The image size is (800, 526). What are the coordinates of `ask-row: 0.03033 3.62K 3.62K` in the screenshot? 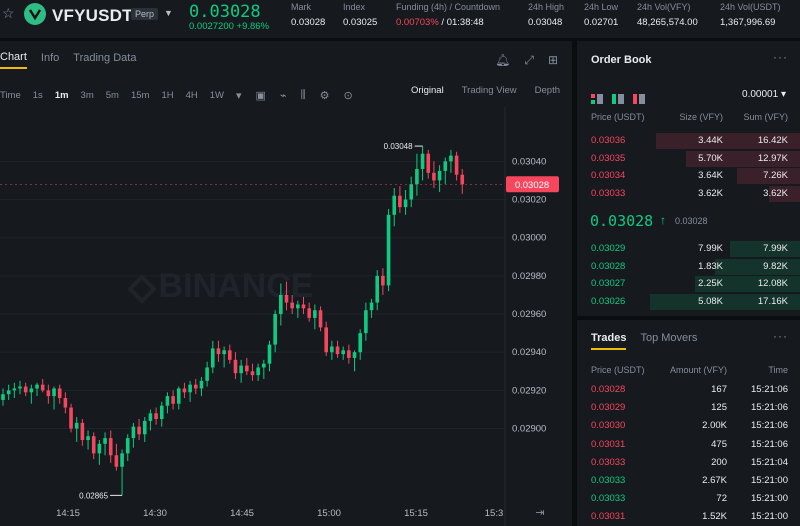 It's located at (688, 194).